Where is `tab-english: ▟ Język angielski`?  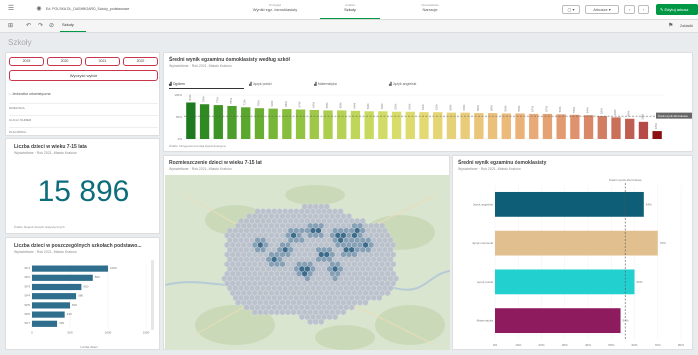 tab-english: ▟ Język angielski is located at coordinates (419, 84).